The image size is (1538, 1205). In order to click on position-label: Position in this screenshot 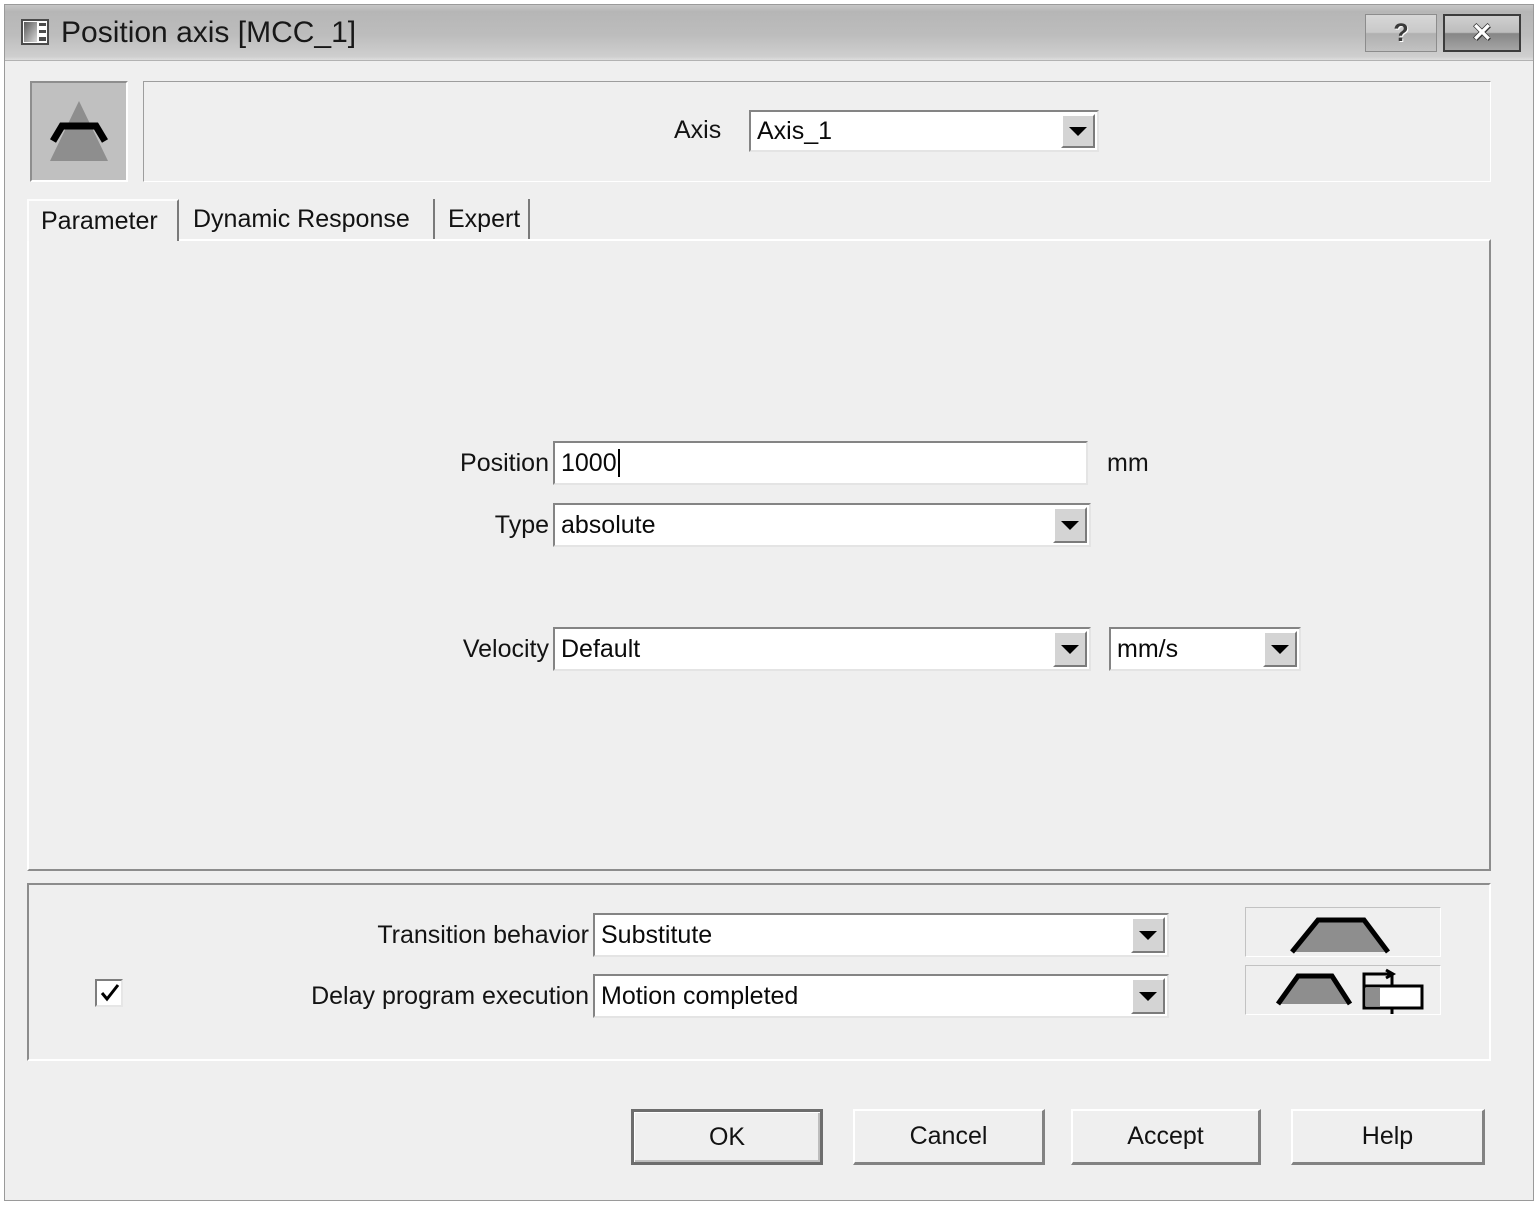, I will do `click(504, 463)`.